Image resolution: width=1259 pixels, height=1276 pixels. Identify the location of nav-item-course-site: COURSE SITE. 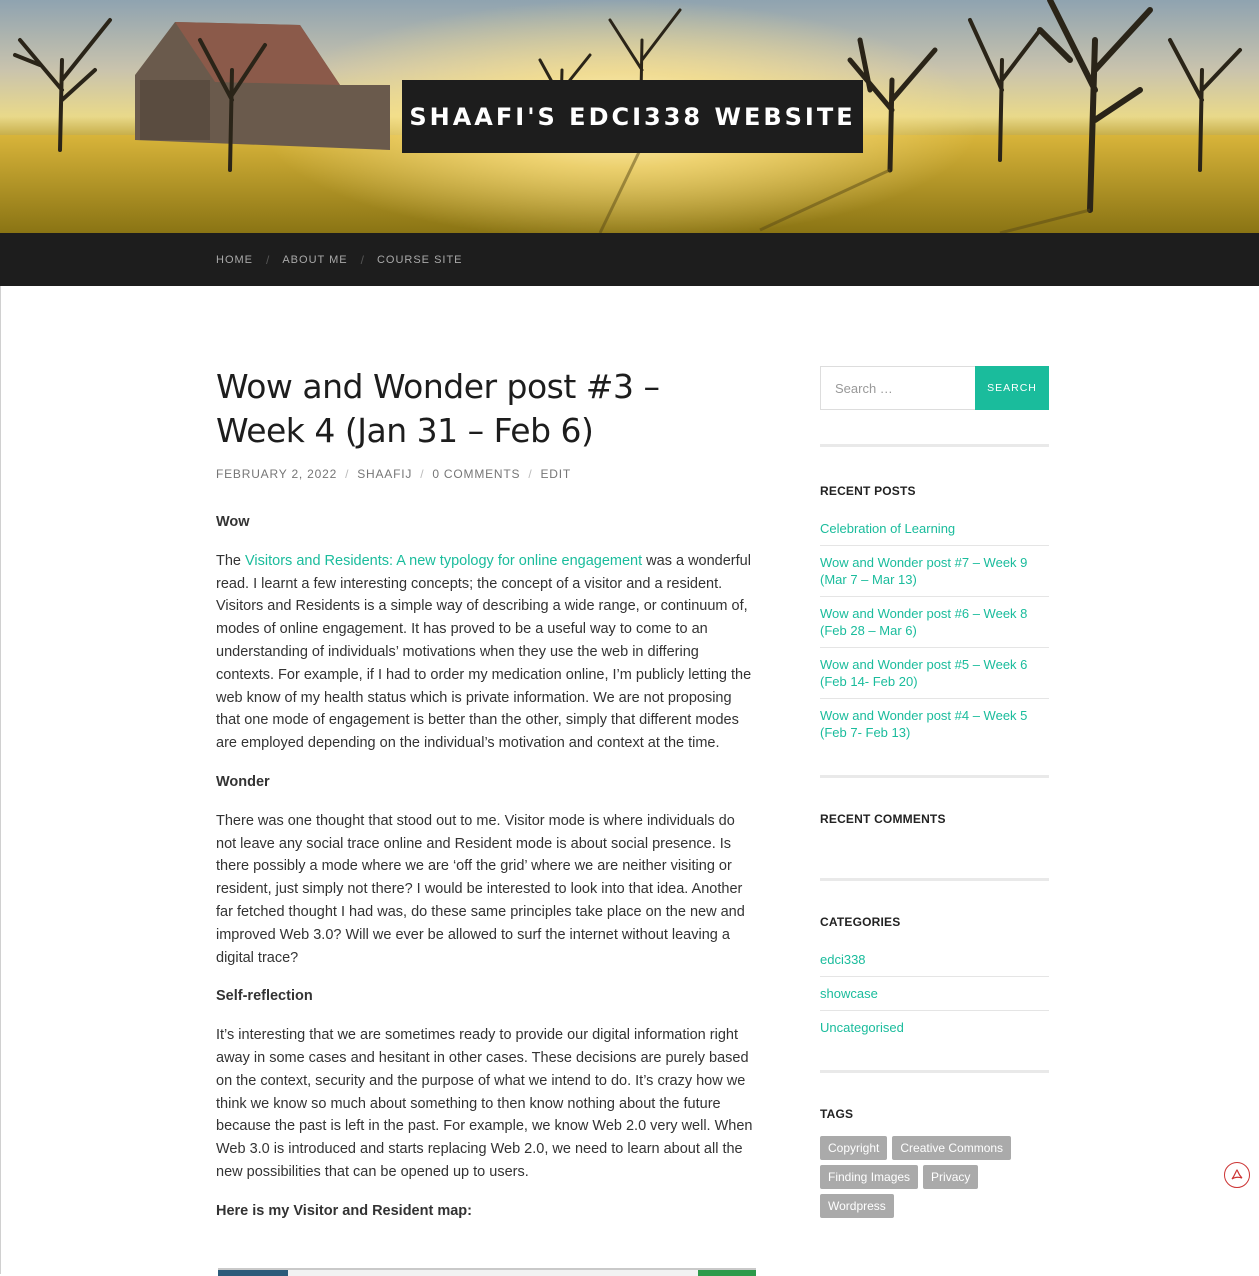
(420, 260).